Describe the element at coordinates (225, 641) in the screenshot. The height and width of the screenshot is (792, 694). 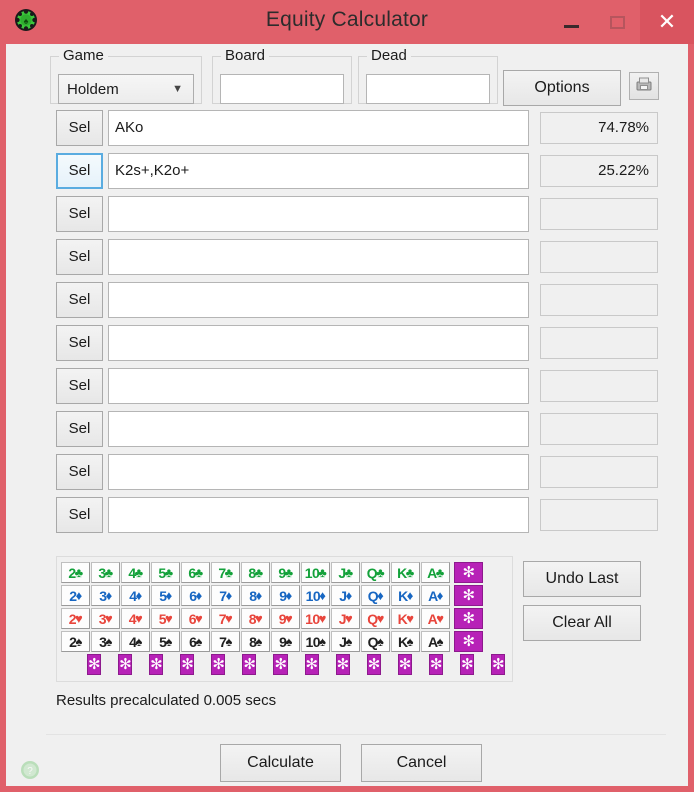
I see `card-7-spades: 7 ♠` at that location.